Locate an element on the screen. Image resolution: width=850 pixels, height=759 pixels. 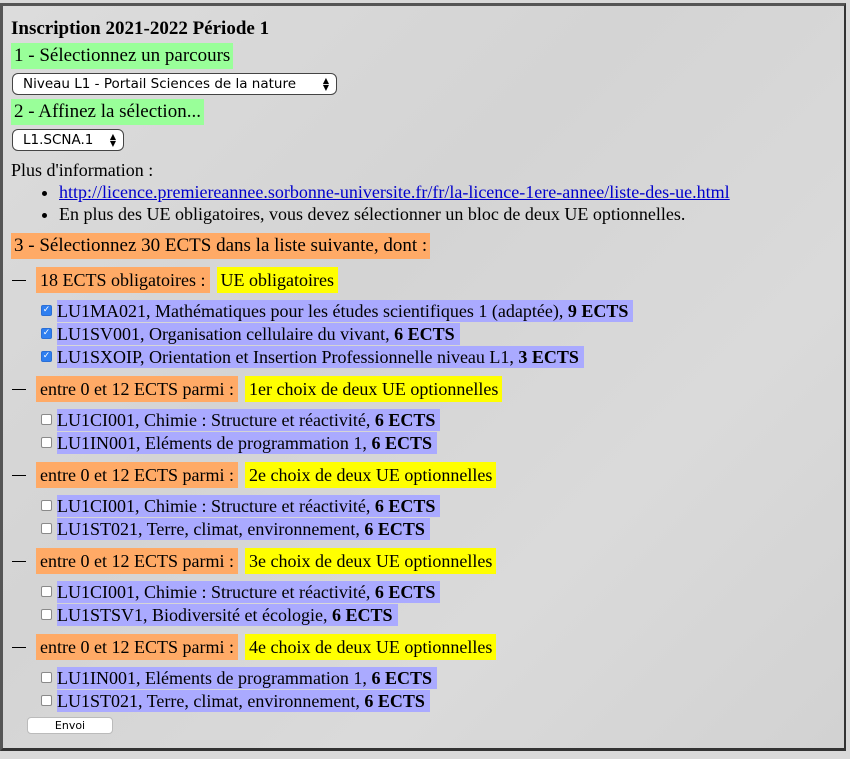
submit-button: Envoi is located at coordinates (70, 725).